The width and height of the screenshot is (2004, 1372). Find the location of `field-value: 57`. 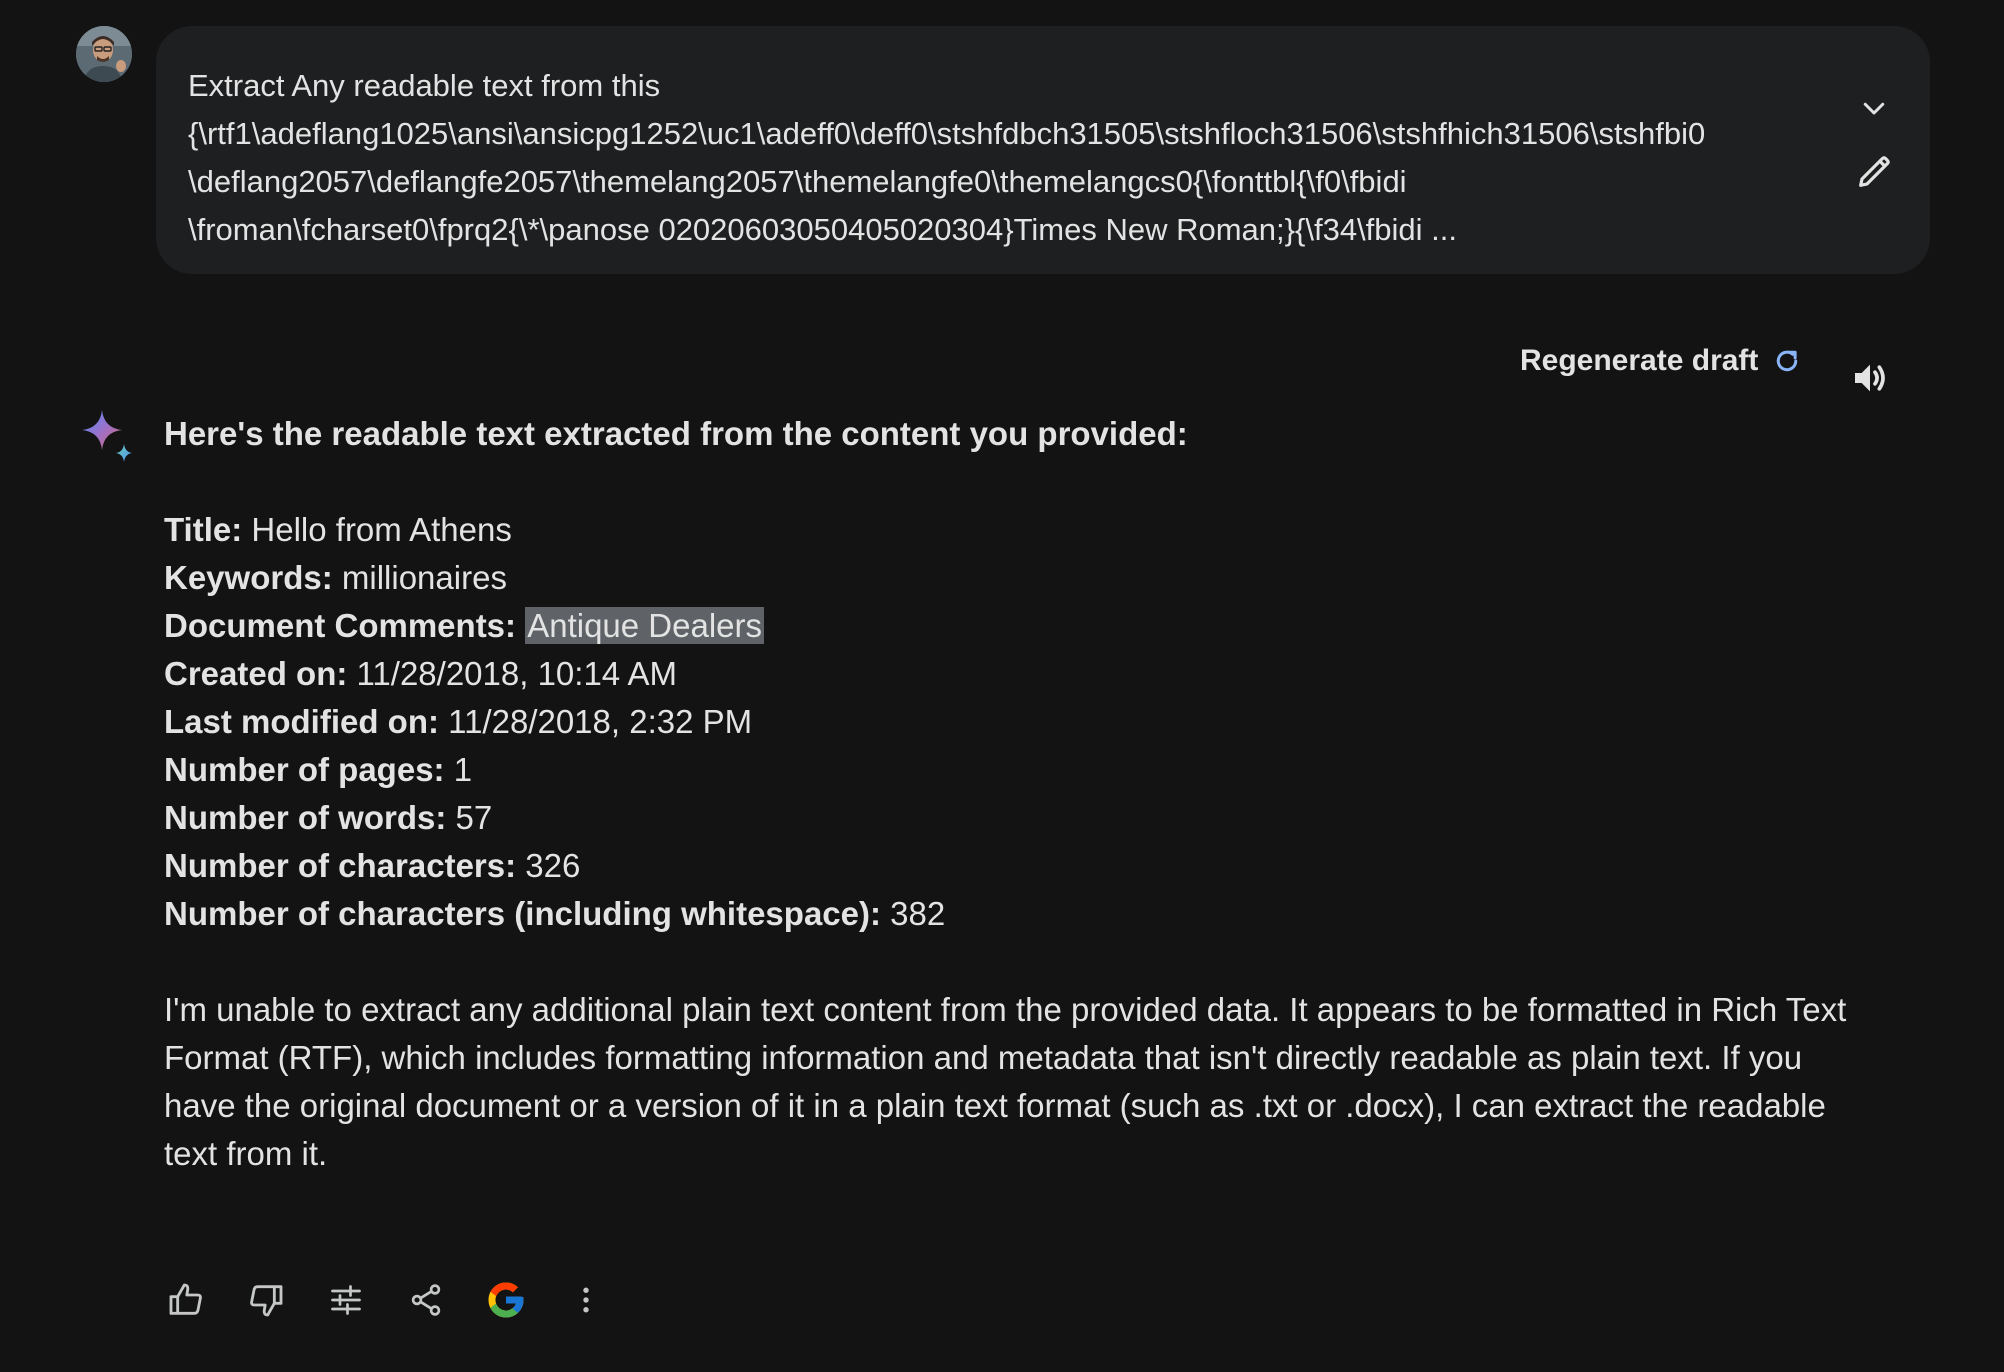

field-value: 57 is located at coordinates (474, 817).